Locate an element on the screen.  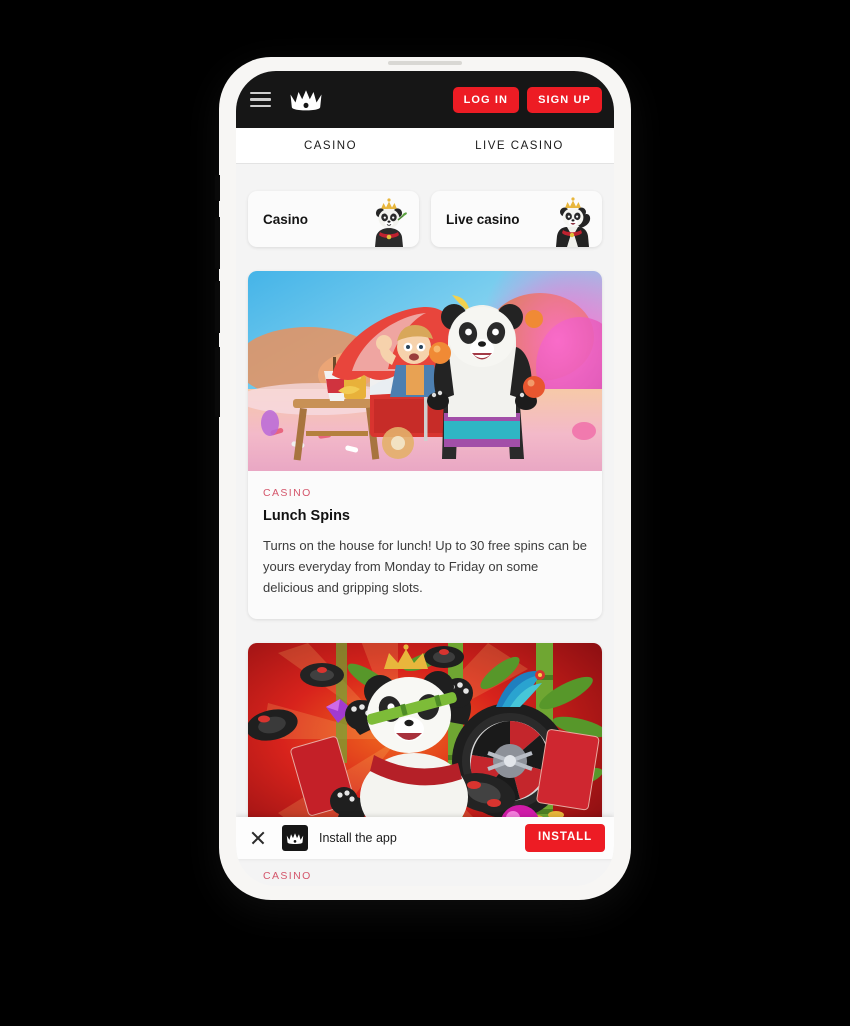
phone-earpiece is located at coordinates (425, 63).